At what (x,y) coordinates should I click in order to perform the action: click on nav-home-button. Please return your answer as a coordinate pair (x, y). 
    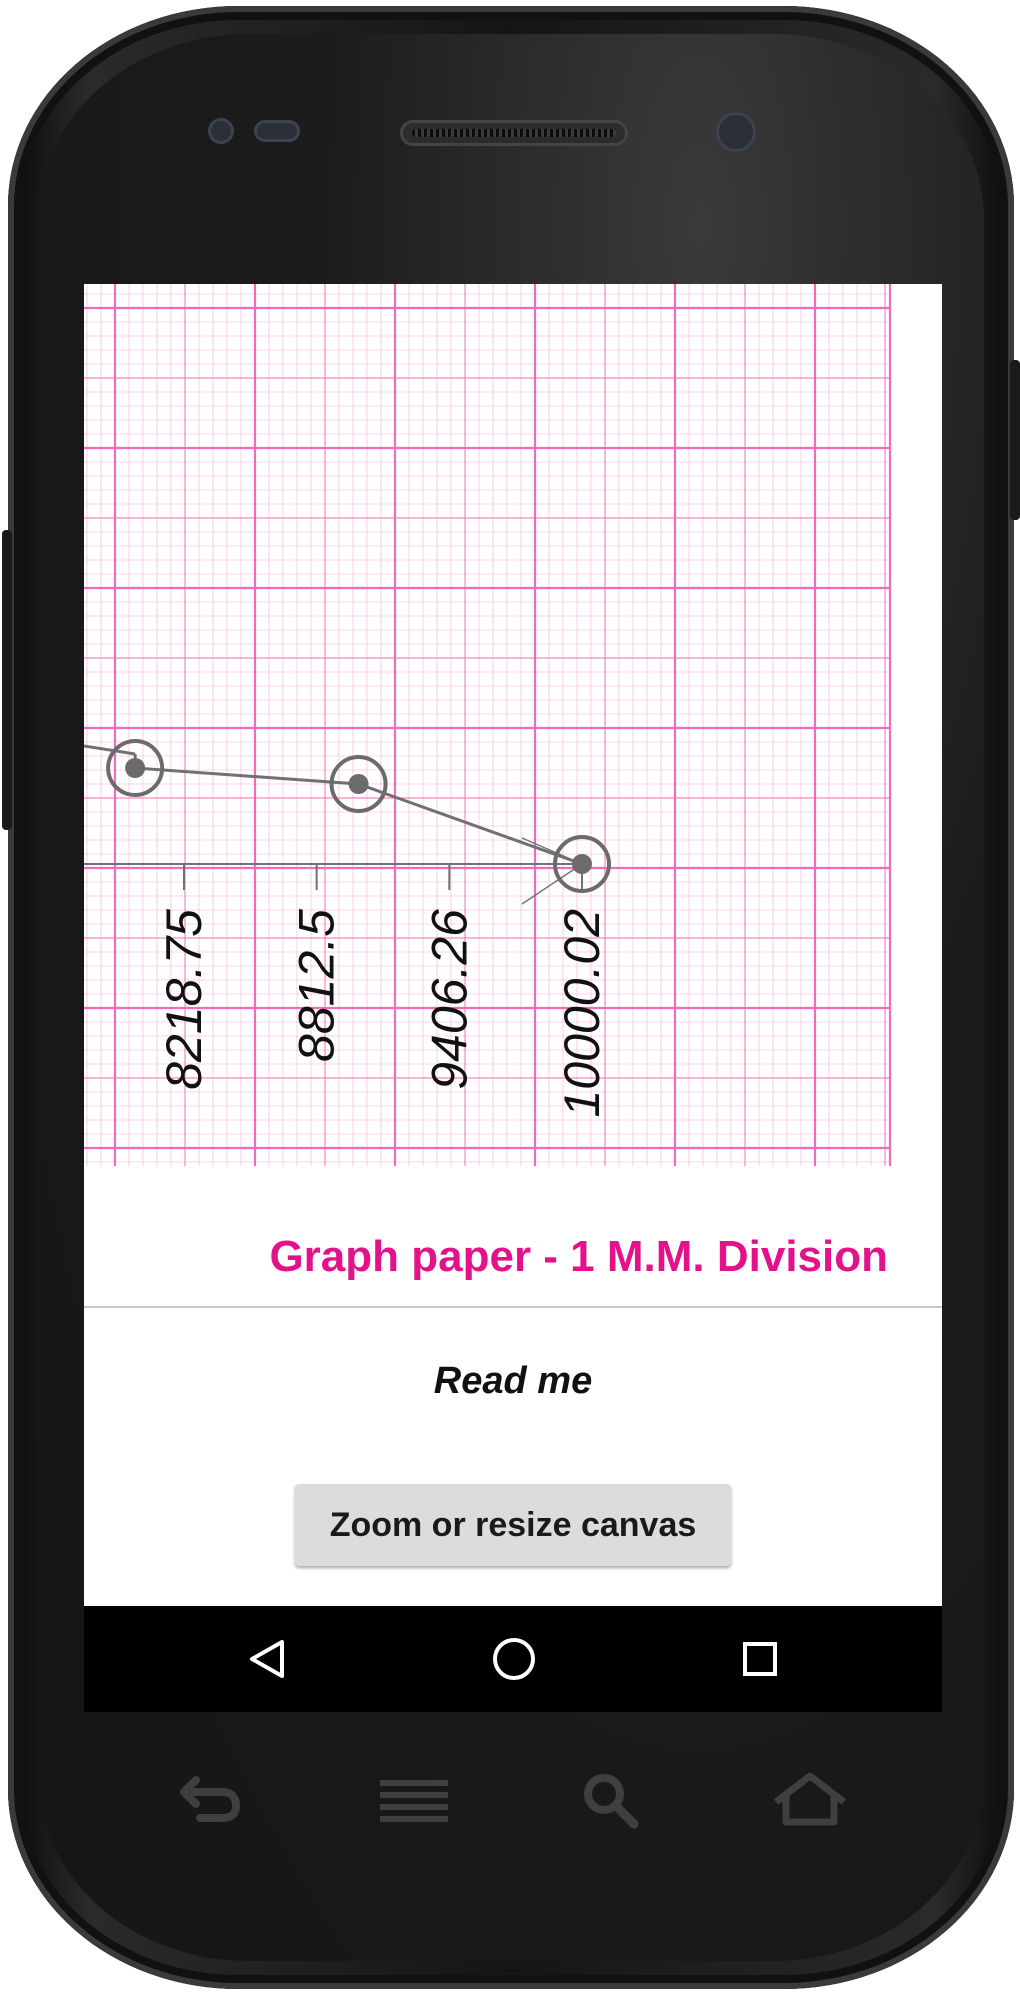
    Looking at the image, I should click on (514, 1659).